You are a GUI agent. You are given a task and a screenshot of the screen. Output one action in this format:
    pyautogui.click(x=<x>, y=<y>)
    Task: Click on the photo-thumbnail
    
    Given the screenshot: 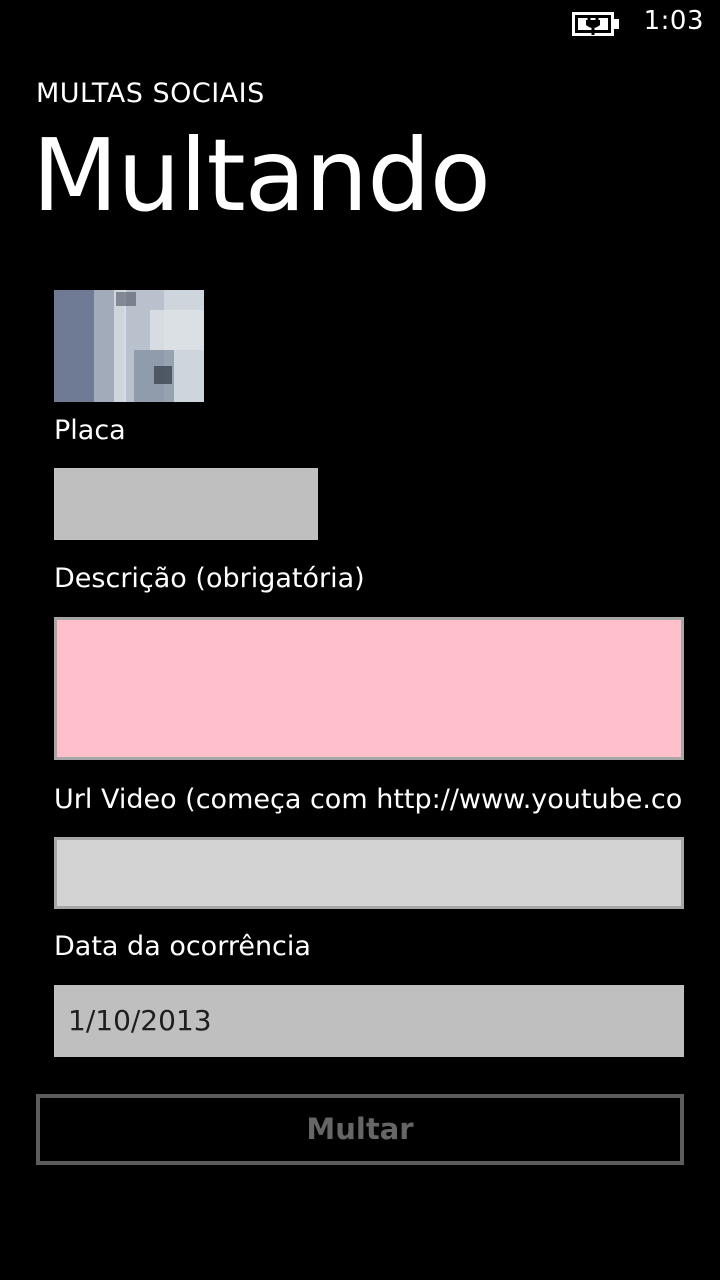 What is the action you would take?
    pyautogui.click(x=129, y=346)
    